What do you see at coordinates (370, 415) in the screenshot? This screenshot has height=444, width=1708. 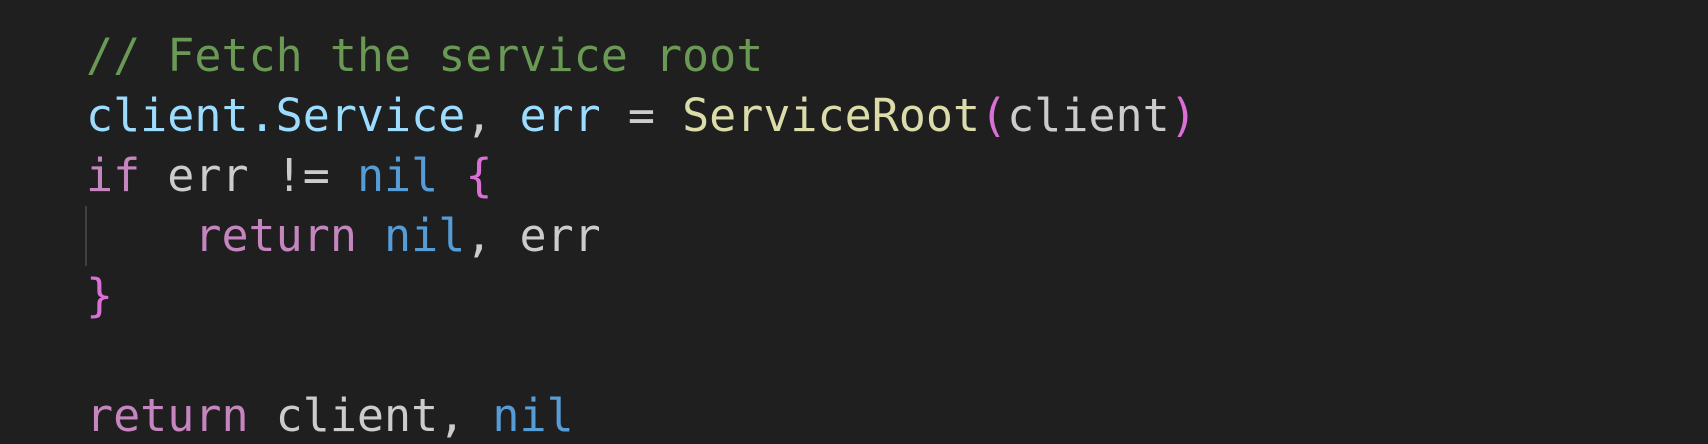 I see `text-token: client,` at bounding box center [370, 415].